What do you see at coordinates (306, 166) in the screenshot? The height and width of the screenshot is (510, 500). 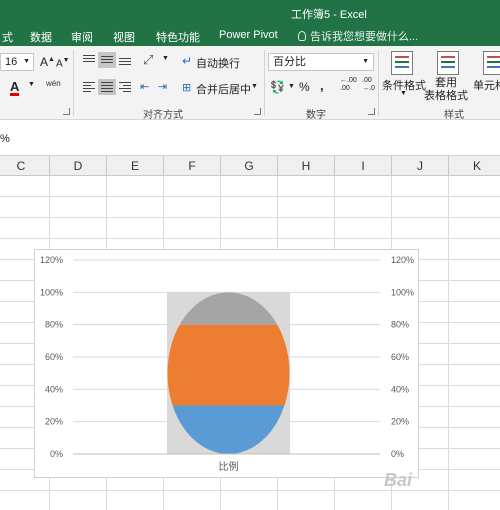 I see `column-header-h: H` at bounding box center [306, 166].